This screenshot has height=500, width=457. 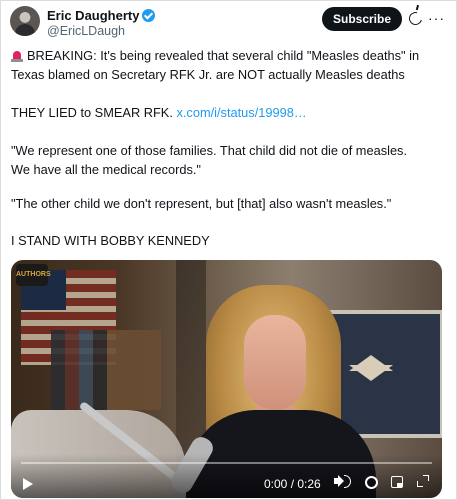 I want to click on author-name-text: Eric Daugherty, so click(x=93, y=15).